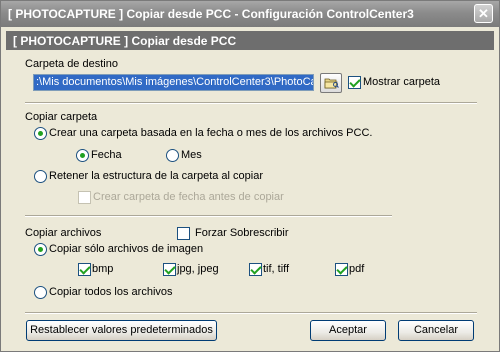 Image resolution: width=500 pixels, height=352 pixels. What do you see at coordinates (354, 82) in the screenshot?
I see `show-folder-checkbox` at bounding box center [354, 82].